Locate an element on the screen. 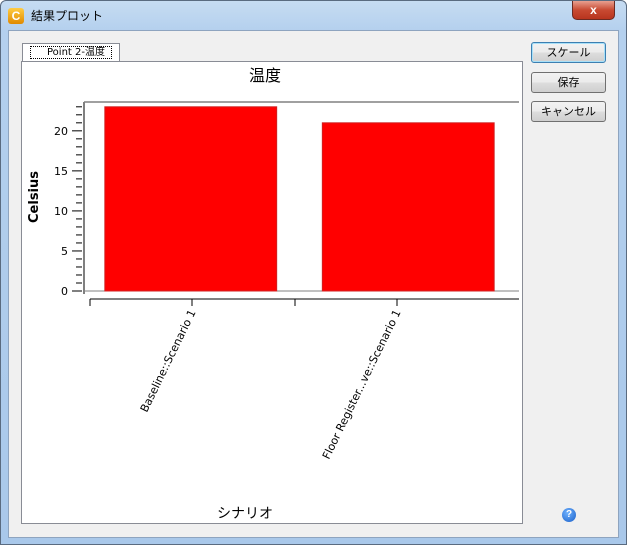 This screenshot has height=545, width=627. tab-label: Point 2-温度 is located at coordinates (71, 52).